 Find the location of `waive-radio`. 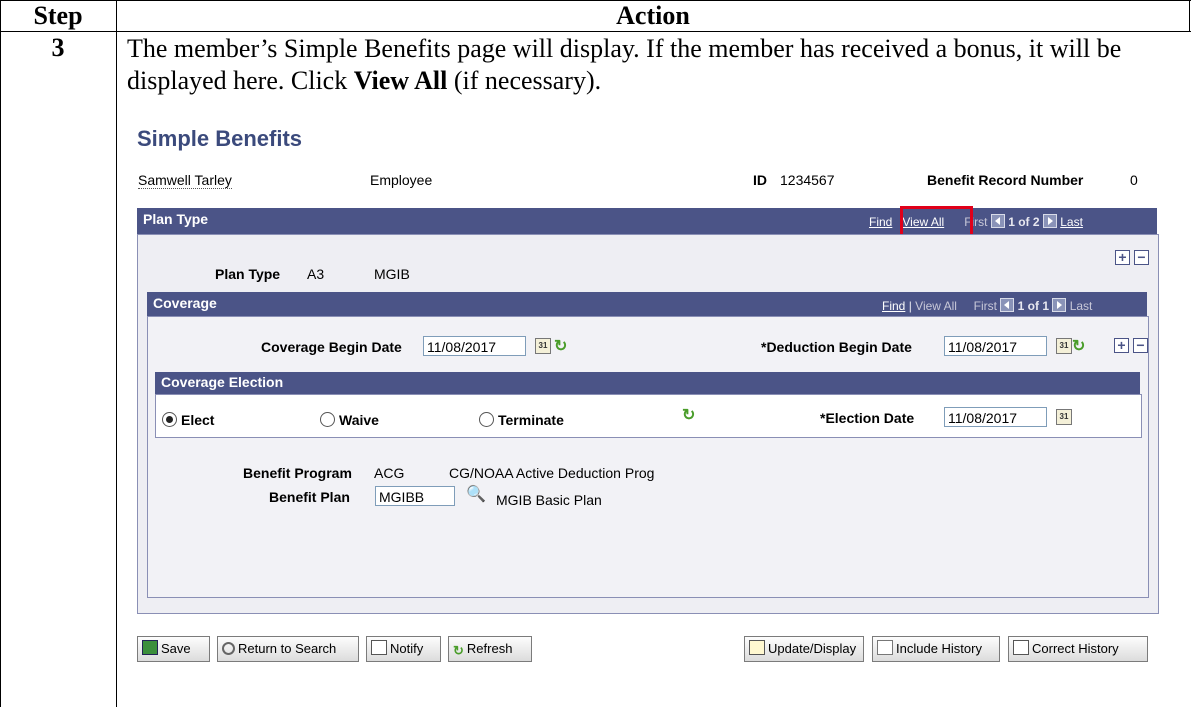

waive-radio is located at coordinates (327, 419).